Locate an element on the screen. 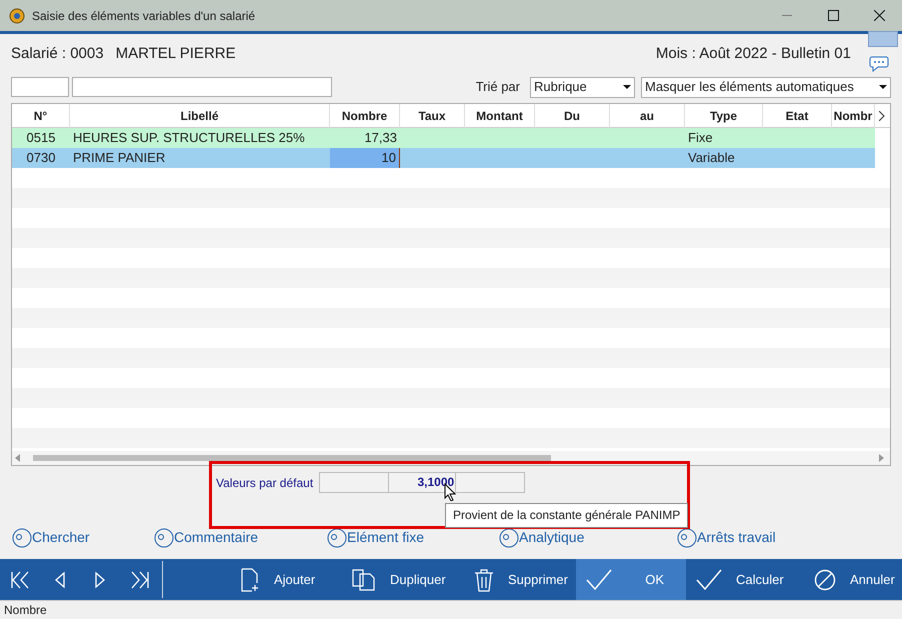  defaults-label: Valeurs par défaut is located at coordinates (265, 483).